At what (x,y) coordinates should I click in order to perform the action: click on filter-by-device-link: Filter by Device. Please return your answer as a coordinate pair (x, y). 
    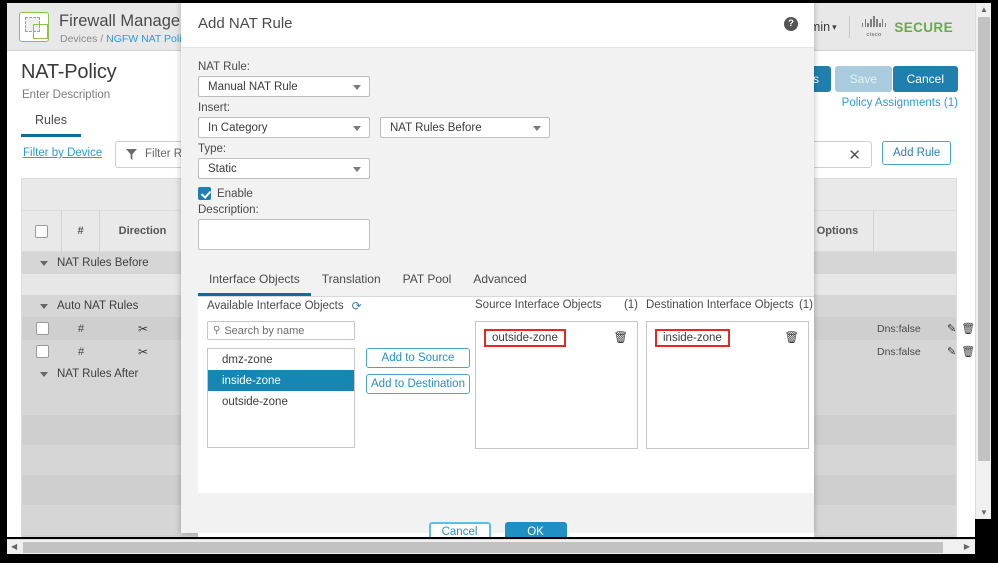
    Looking at the image, I should click on (62, 153).